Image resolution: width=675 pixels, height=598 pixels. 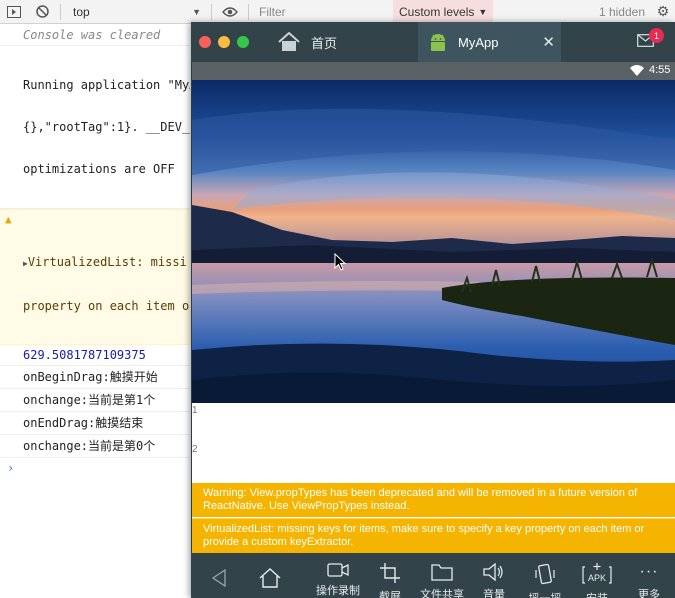 I want to click on more-dots-icon: ···, so click(x=649, y=571).